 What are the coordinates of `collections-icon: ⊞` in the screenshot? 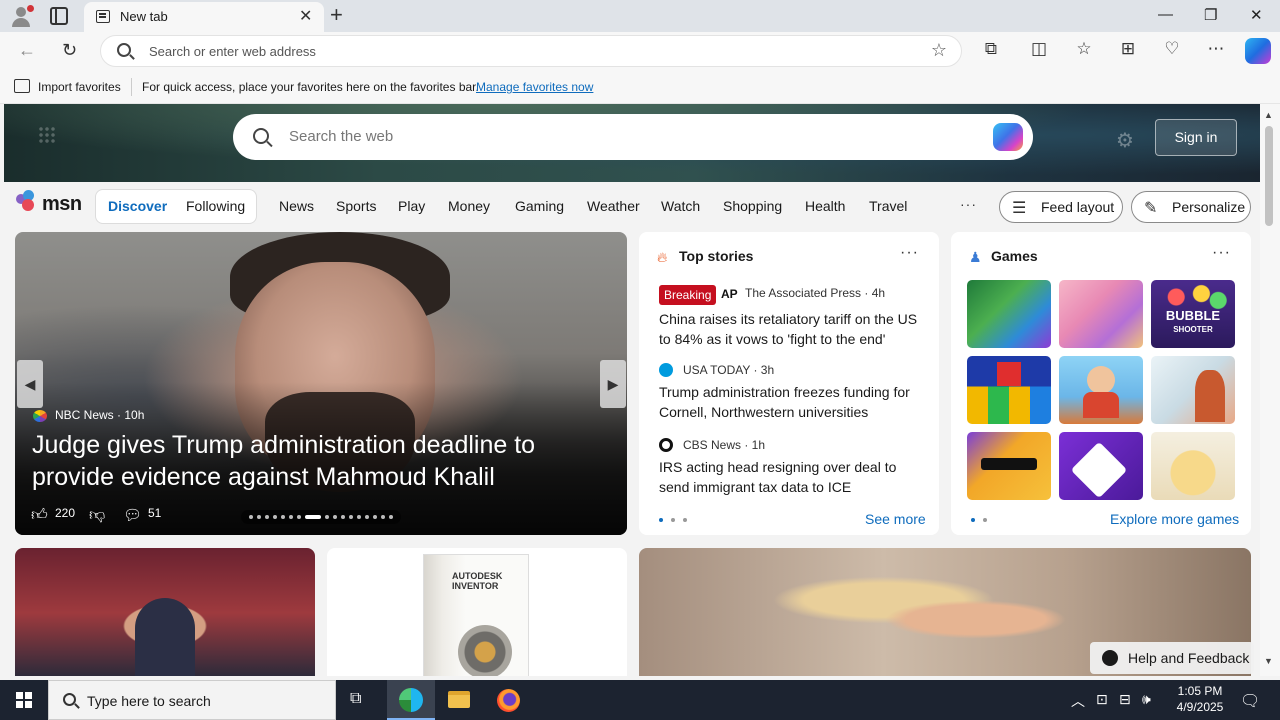 It's located at (1128, 49).